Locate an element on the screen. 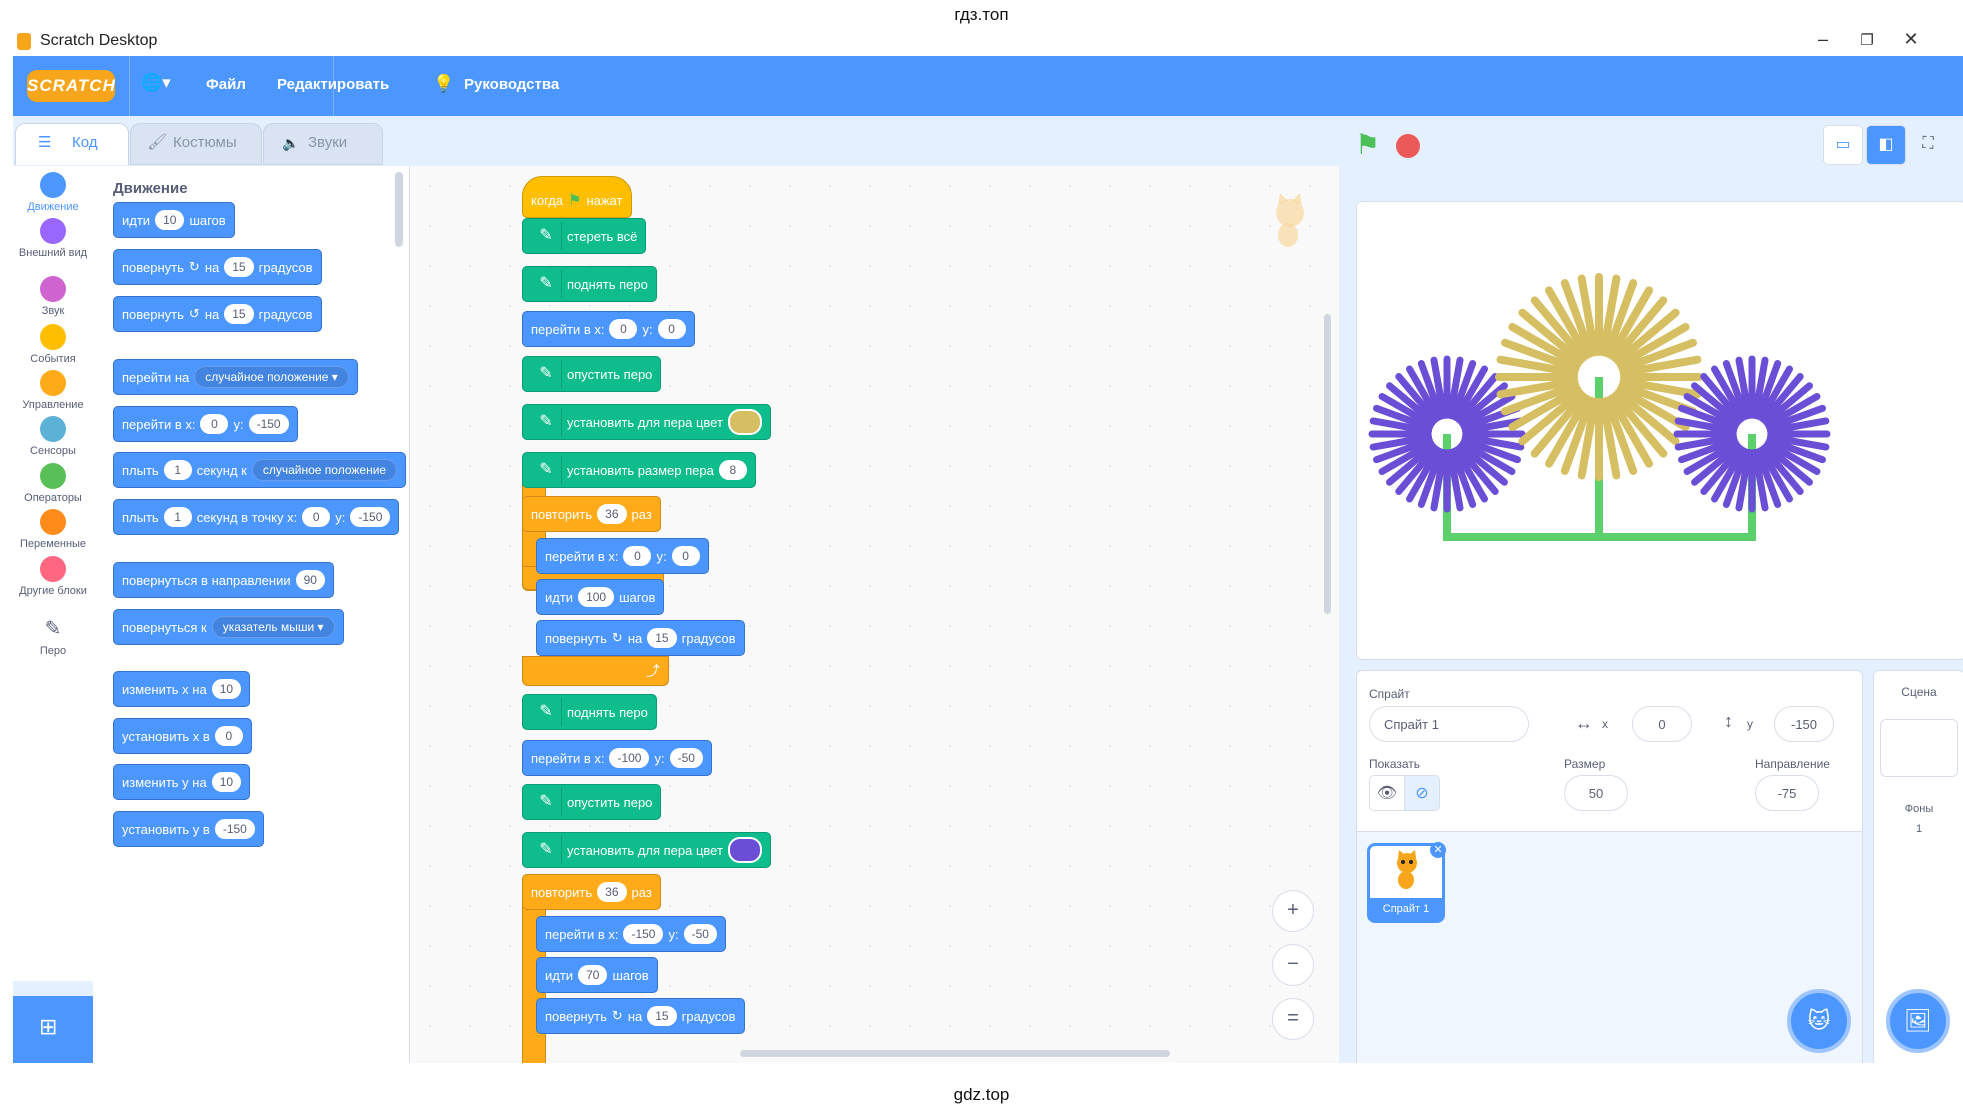 This screenshot has height=1115, width=1963. add-extension-button: ⊞ is located at coordinates (53, 1029).